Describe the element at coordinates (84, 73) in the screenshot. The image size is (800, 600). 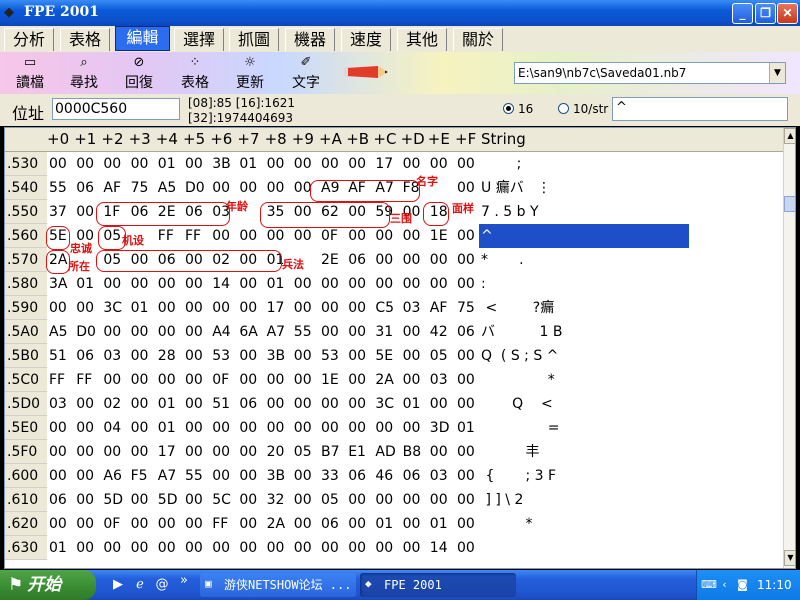
I see `find-button: ⌕ 尋找` at that location.